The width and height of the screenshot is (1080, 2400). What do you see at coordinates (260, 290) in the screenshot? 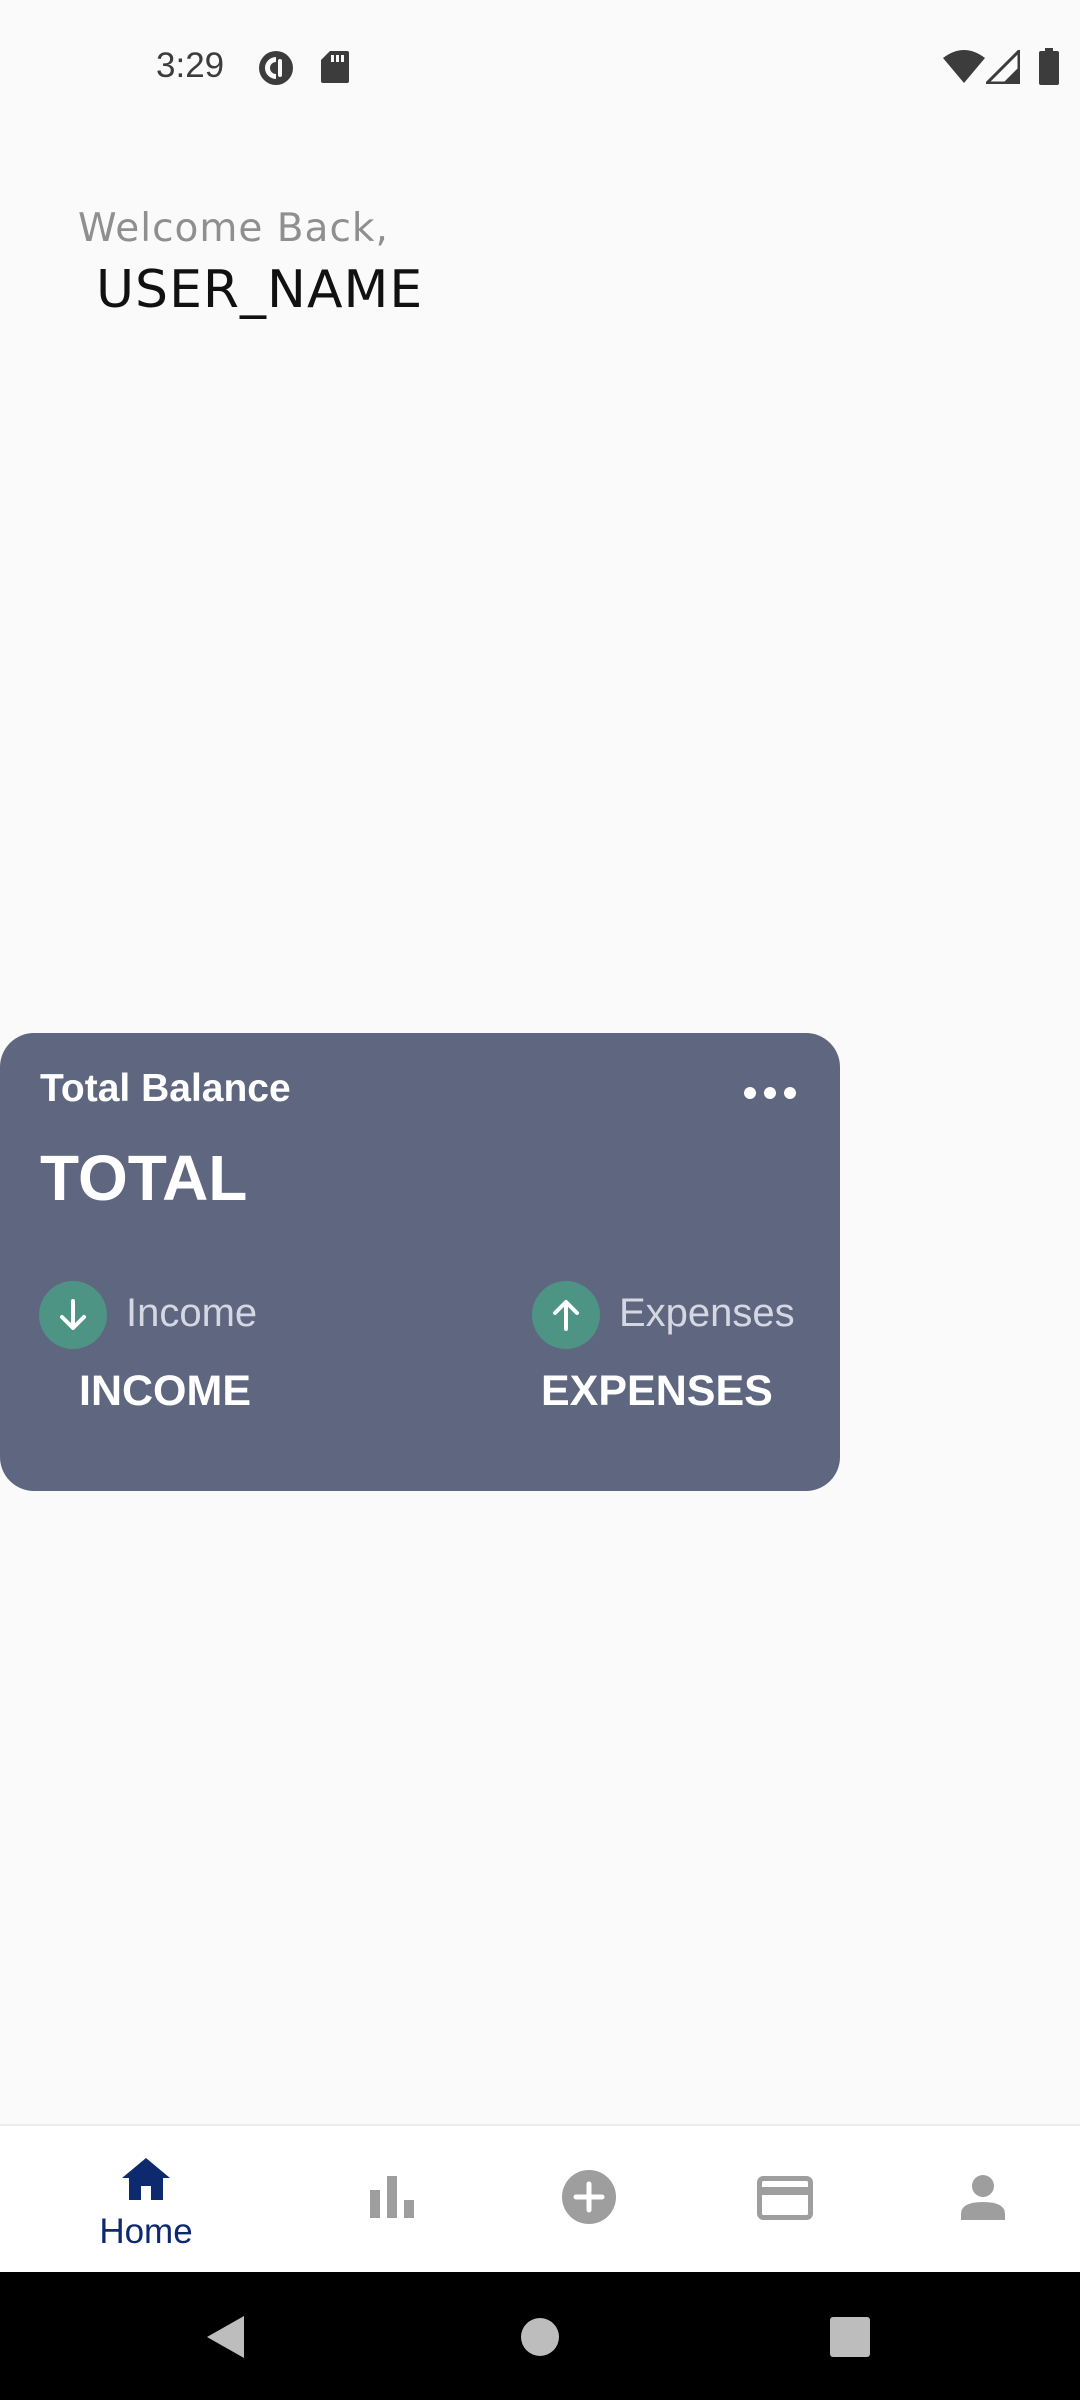
I see `username: USER_NAME` at bounding box center [260, 290].